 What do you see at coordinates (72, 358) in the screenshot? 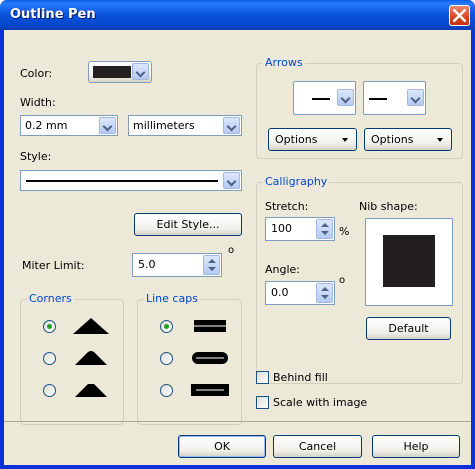
I see `corners-group: Corners` at bounding box center [72, 358].